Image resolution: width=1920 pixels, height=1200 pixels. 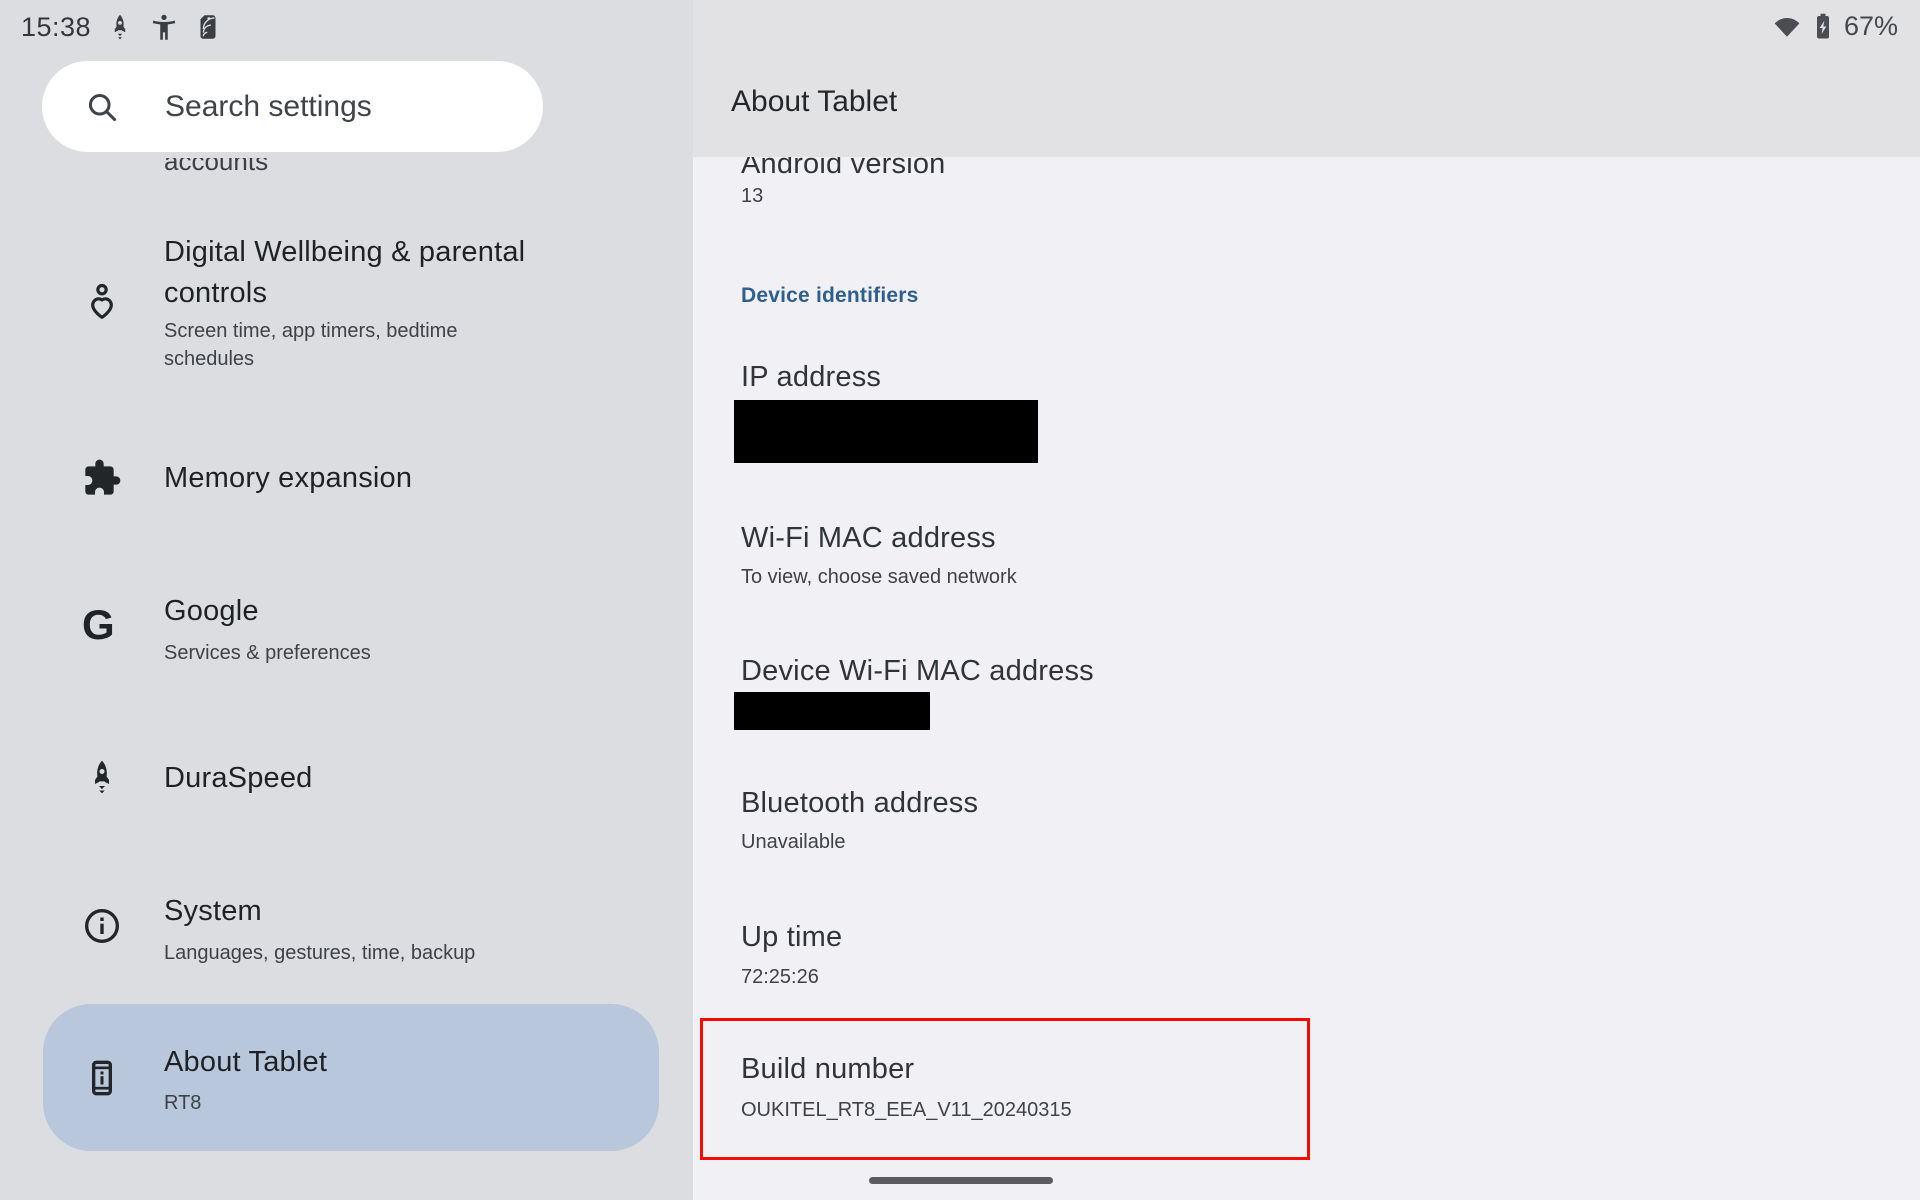 I want to click on clipped-accounts-text: accounts, so click(x=216, y=167).